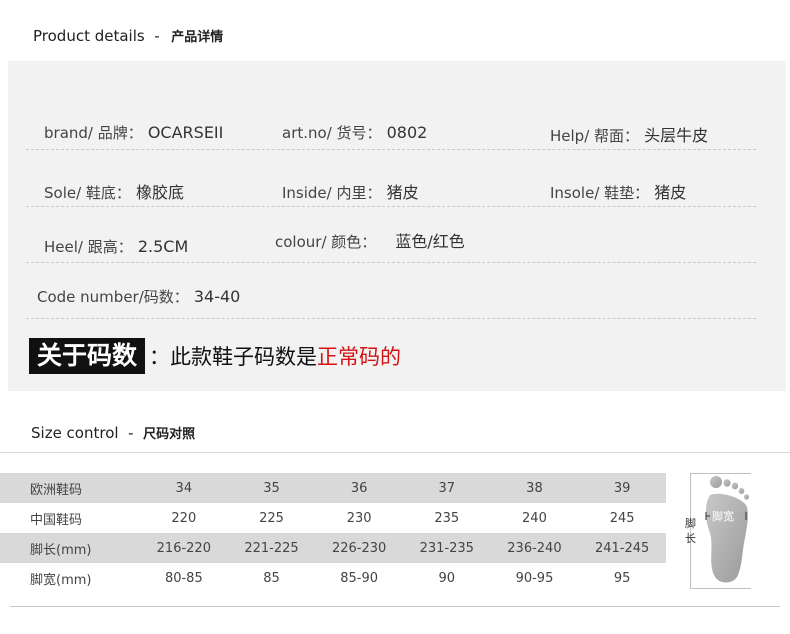 This screenshot has width=790, height=634. What do you see at coordinates (87, 356) in the screenshot?
I see `about-size-label: 关于码数` at bounding box center [87, 356].